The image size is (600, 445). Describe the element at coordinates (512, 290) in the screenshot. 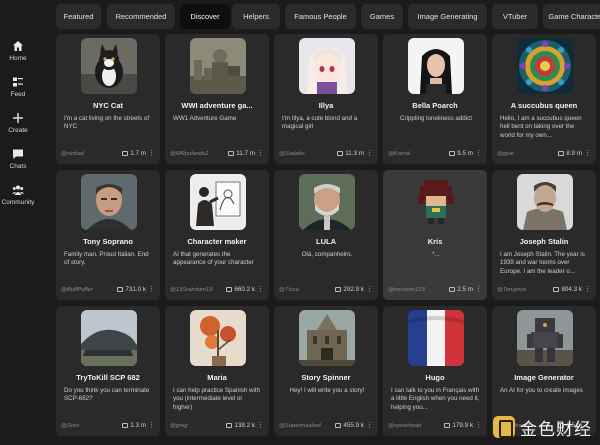

I see `character-author: @Tonyprox` at that location.